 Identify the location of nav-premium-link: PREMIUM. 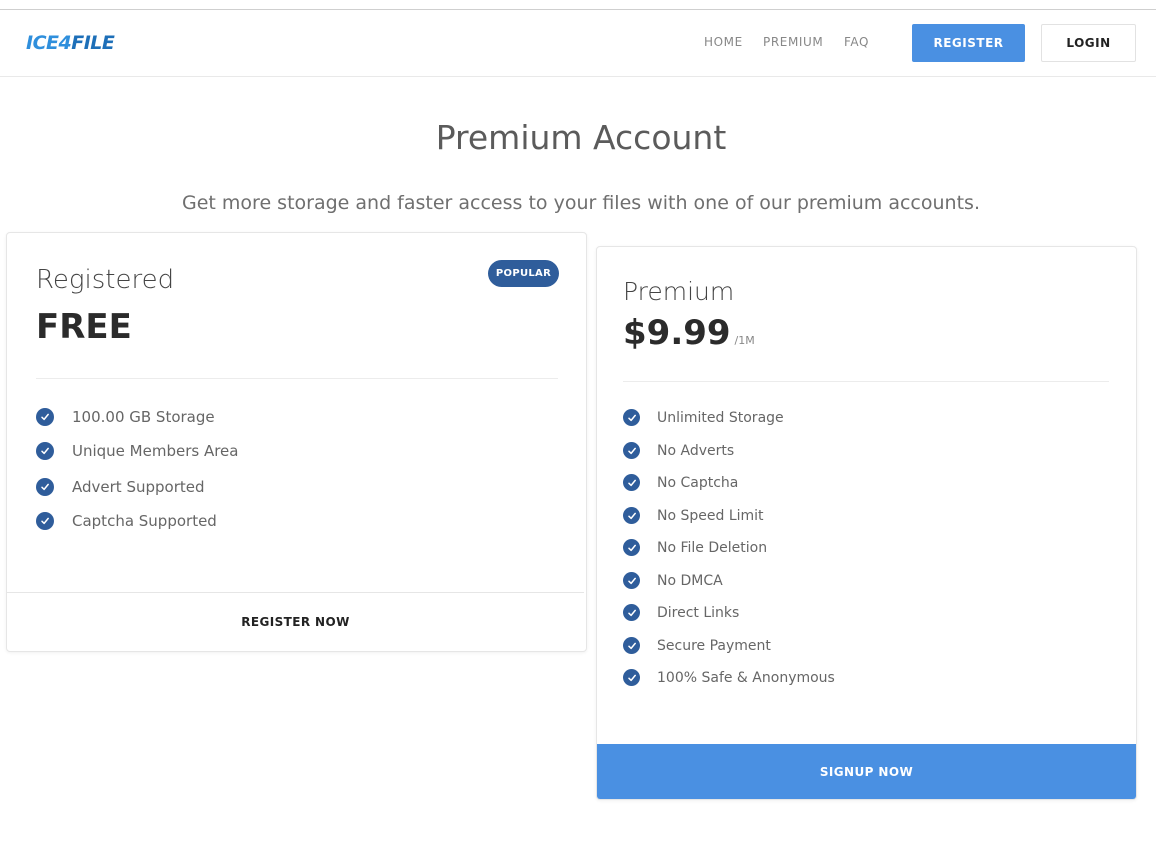
(793, 42).